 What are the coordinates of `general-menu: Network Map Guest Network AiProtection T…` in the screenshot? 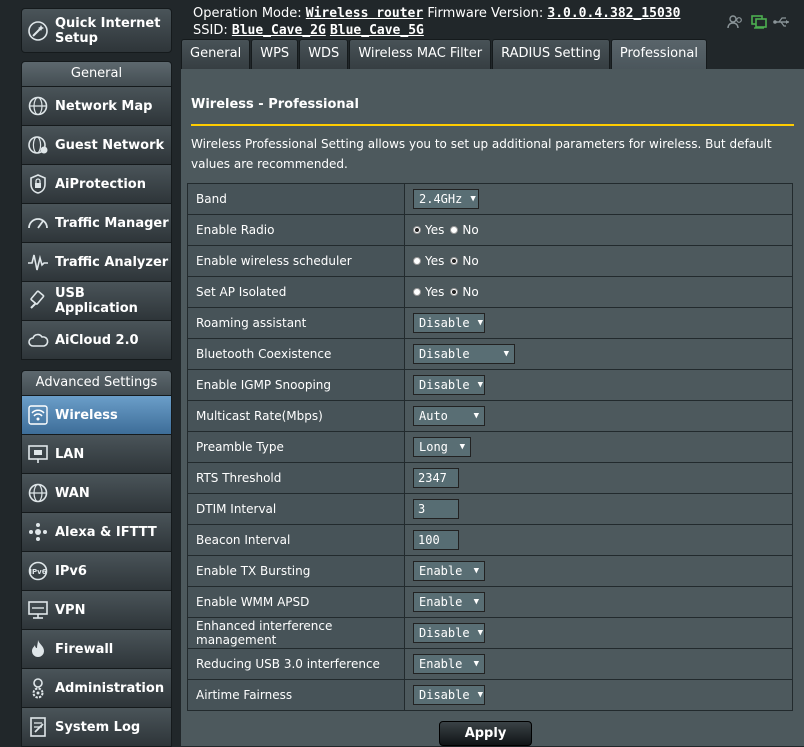 It's located at (96, 223).